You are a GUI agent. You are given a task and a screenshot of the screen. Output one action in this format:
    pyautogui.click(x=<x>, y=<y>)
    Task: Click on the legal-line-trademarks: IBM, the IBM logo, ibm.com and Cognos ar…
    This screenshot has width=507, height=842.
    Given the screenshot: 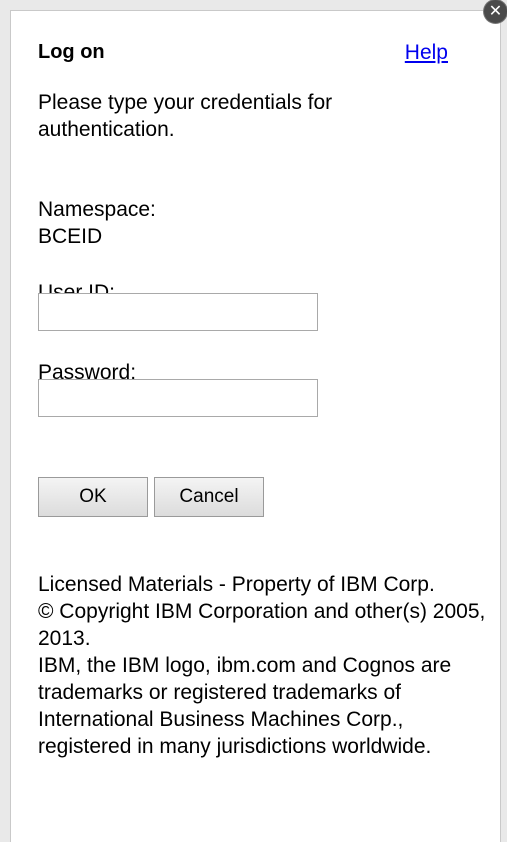 What is the action you would take?
    pyautogui.click(x=245, y=706)
    